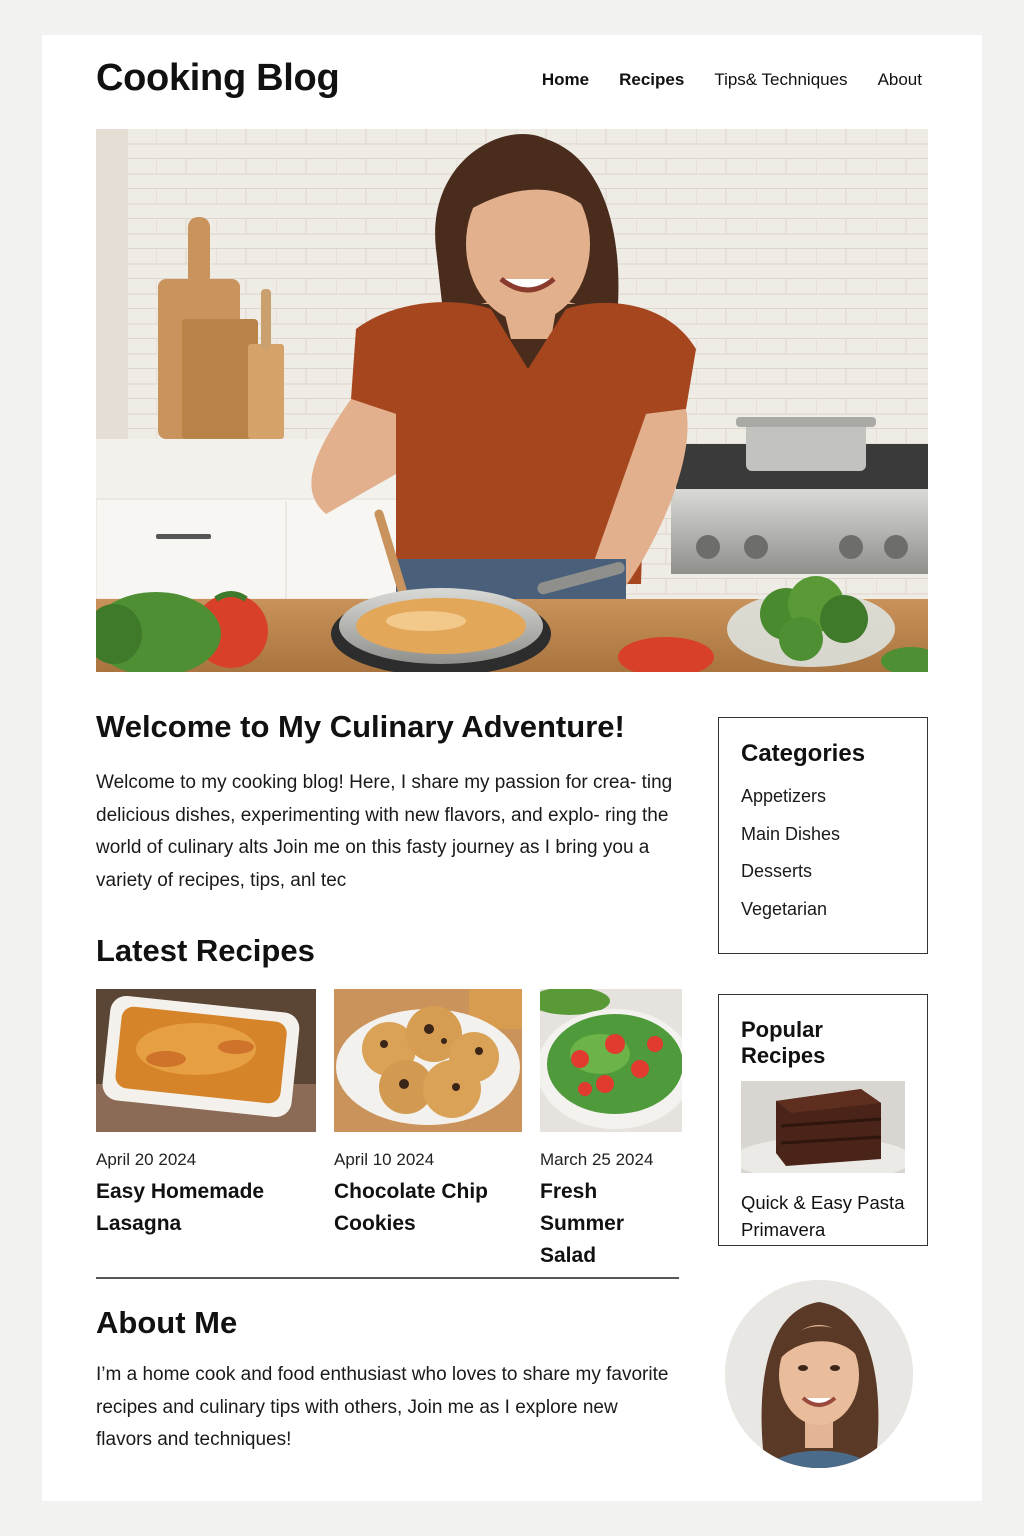 This screenshot has width=1024, height=1536. I want to click on nav-recipes: Recipes, so click(651, 80).